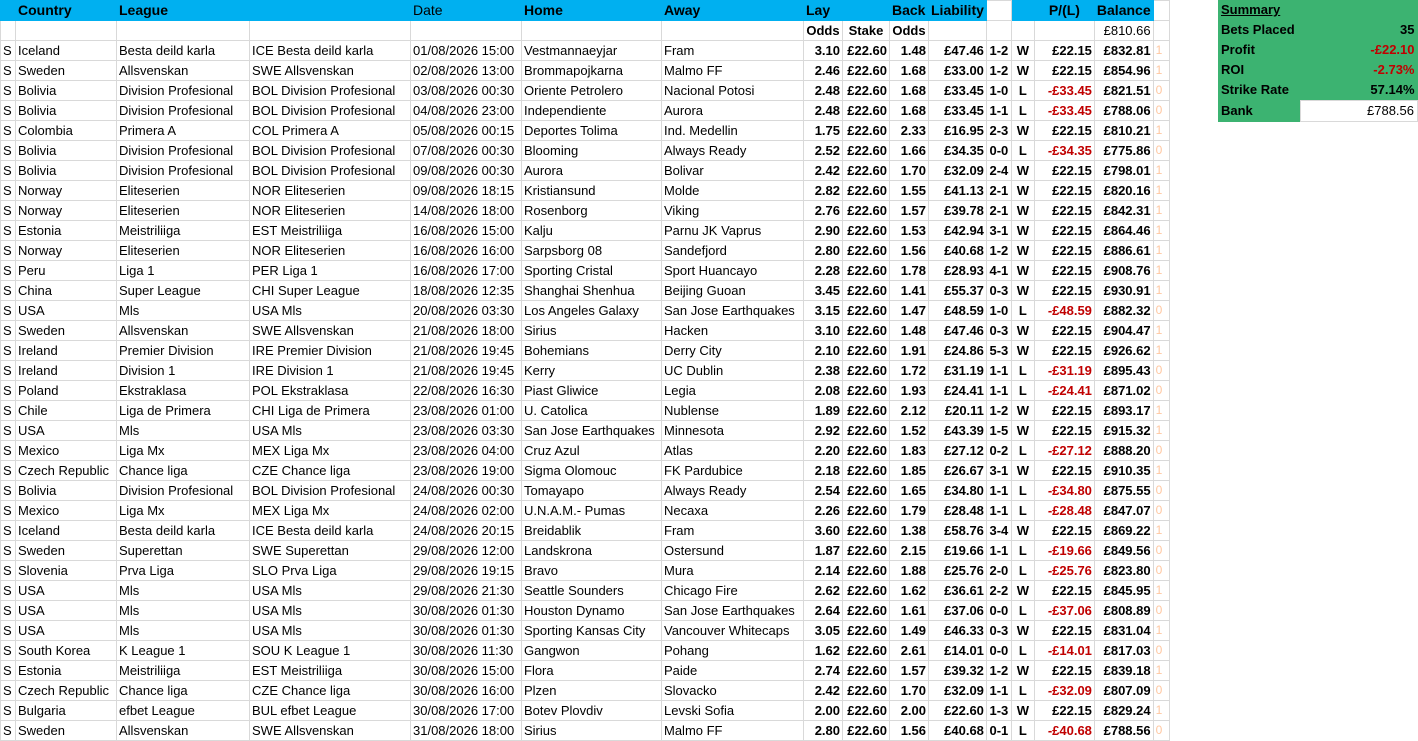 Image resolution: width=1418 pixels, height=741 pixels. What do you see at coordinates (732, 90) in the screenshot?
I see `cell-away: Nacional Potosi` at bounding box center [732, 90].